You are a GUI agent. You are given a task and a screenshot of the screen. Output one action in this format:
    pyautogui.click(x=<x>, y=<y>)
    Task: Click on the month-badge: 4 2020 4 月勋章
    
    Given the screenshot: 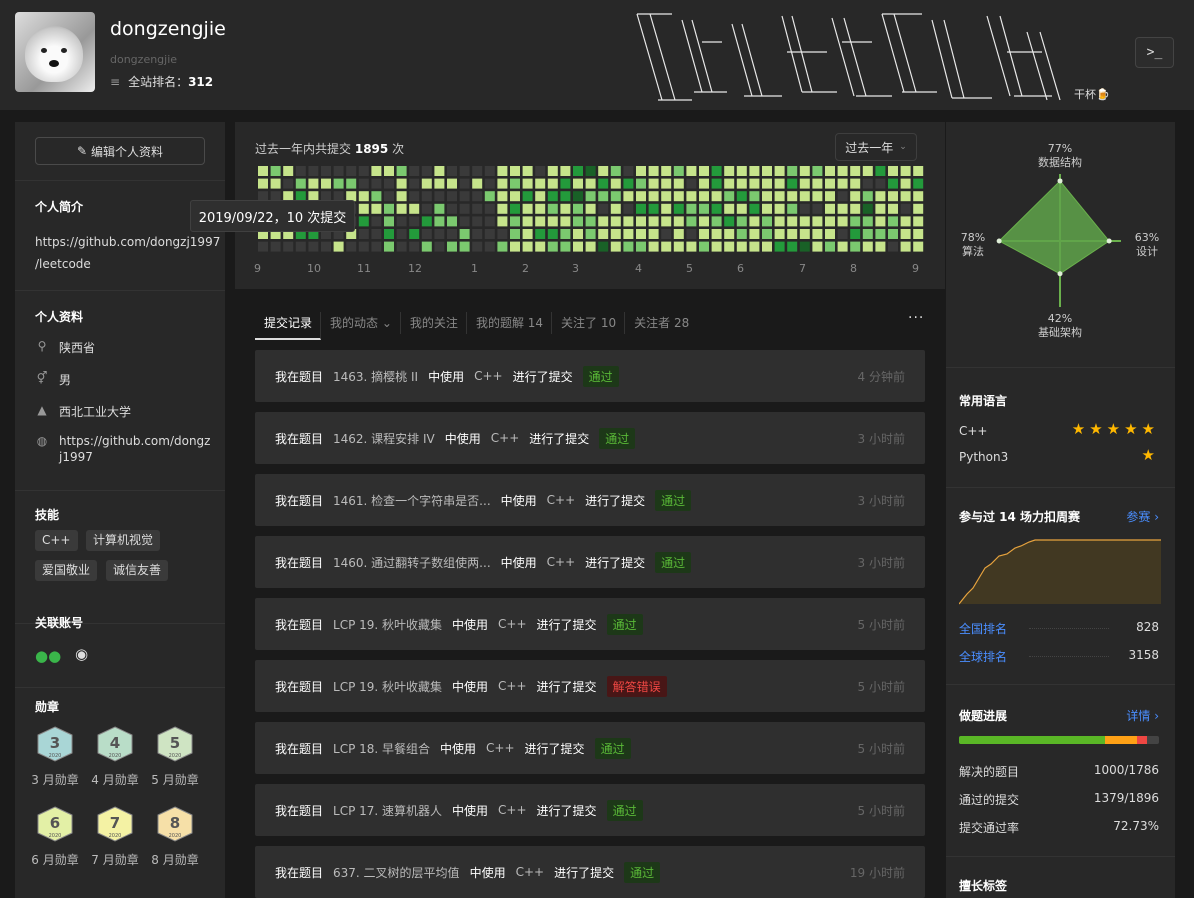 What is the action you would take?
    pyautogui.click(x=115, y=757)
    